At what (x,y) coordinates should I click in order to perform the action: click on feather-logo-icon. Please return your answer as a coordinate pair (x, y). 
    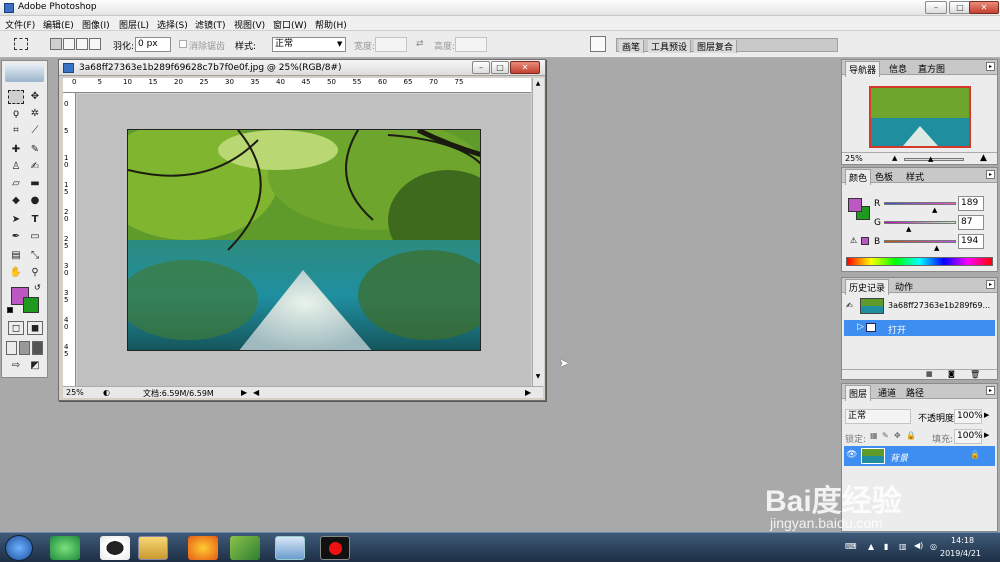
    Looking at the image, I should click on (24, 73).